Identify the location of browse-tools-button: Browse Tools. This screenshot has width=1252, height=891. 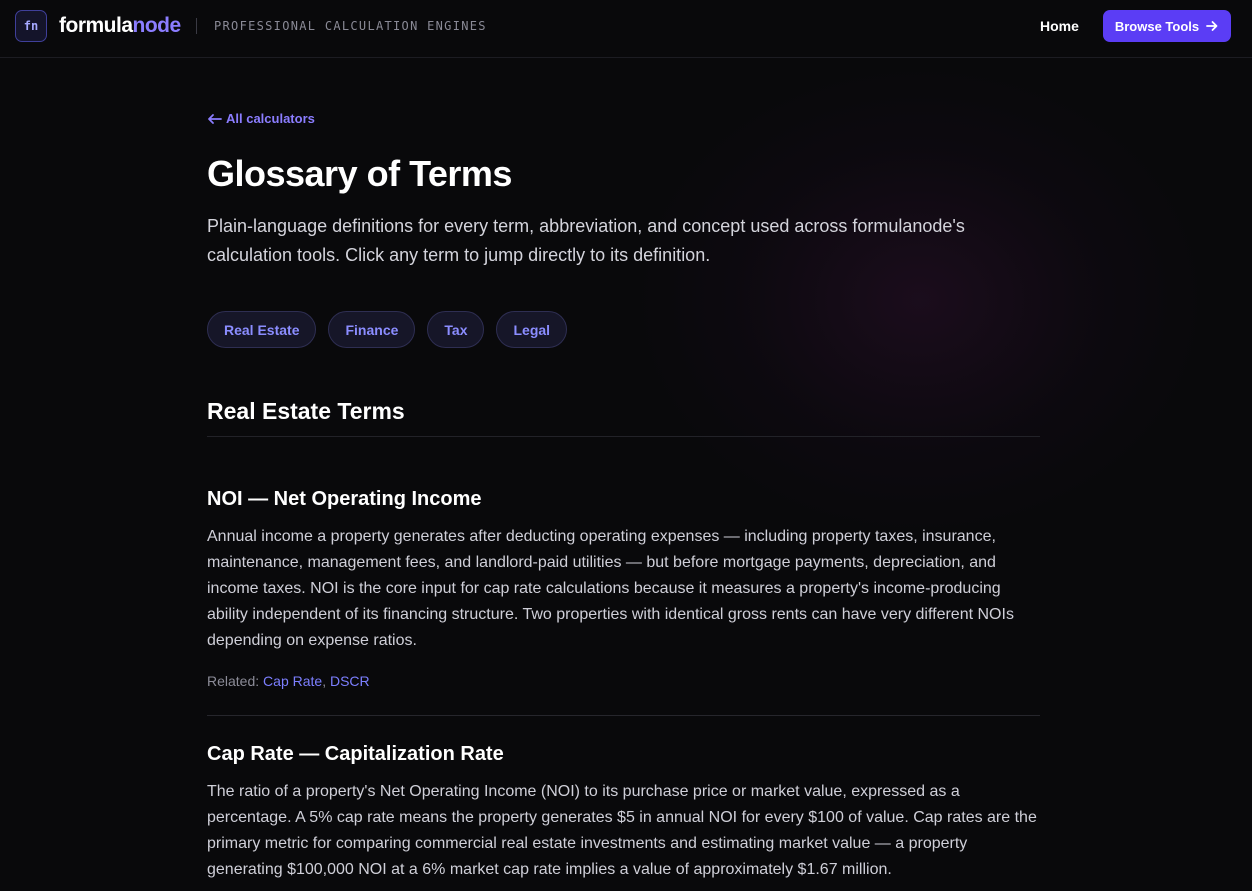
(1167, 26).